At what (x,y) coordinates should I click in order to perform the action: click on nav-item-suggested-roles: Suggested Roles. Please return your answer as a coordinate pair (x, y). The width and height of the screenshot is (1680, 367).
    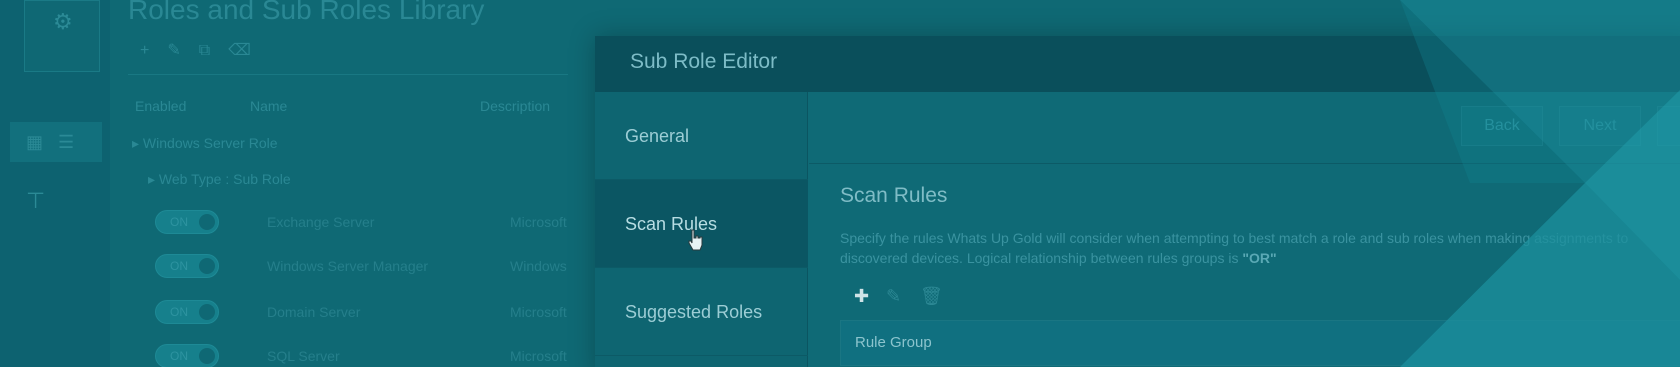
    Looking at the image, I should click on (701, 312).